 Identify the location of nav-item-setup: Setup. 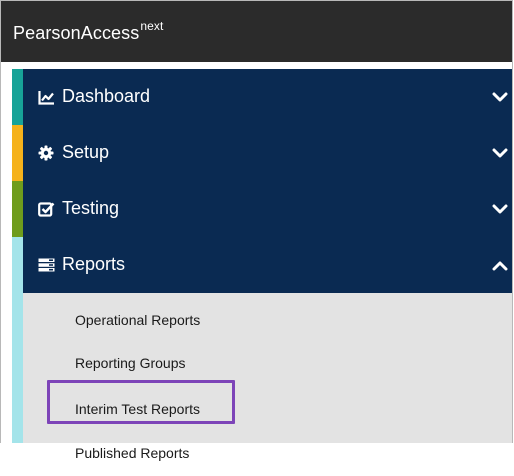
(262, 153).